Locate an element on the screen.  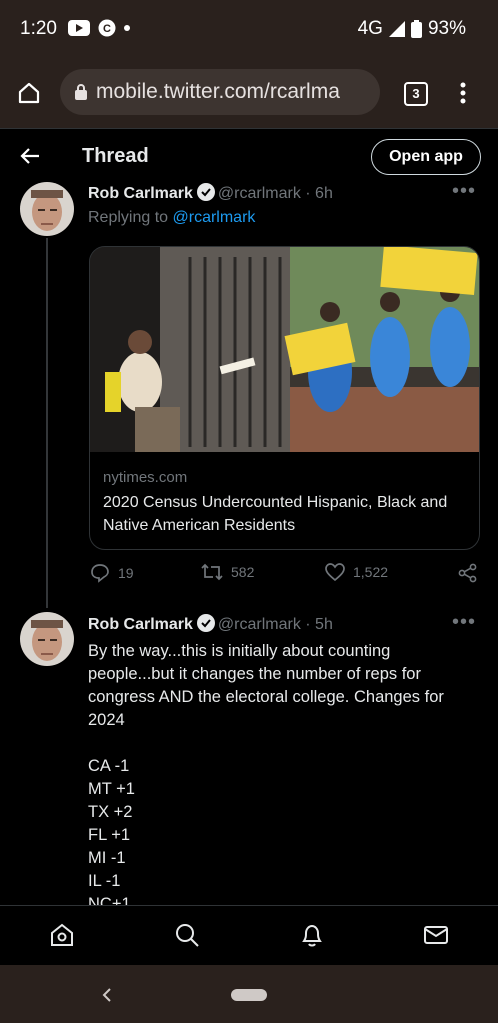
retweet-count: 582 is located at coordinates (243, 572).